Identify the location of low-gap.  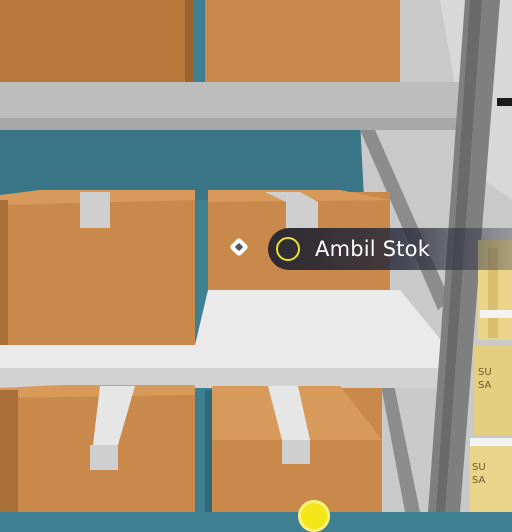
(209, 451).